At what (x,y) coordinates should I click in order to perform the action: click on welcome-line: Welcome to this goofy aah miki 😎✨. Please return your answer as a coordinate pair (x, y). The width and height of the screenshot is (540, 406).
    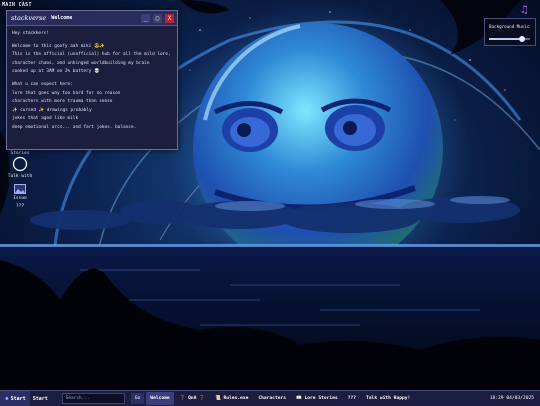
    Looking at the image, I should click on (58, 46).